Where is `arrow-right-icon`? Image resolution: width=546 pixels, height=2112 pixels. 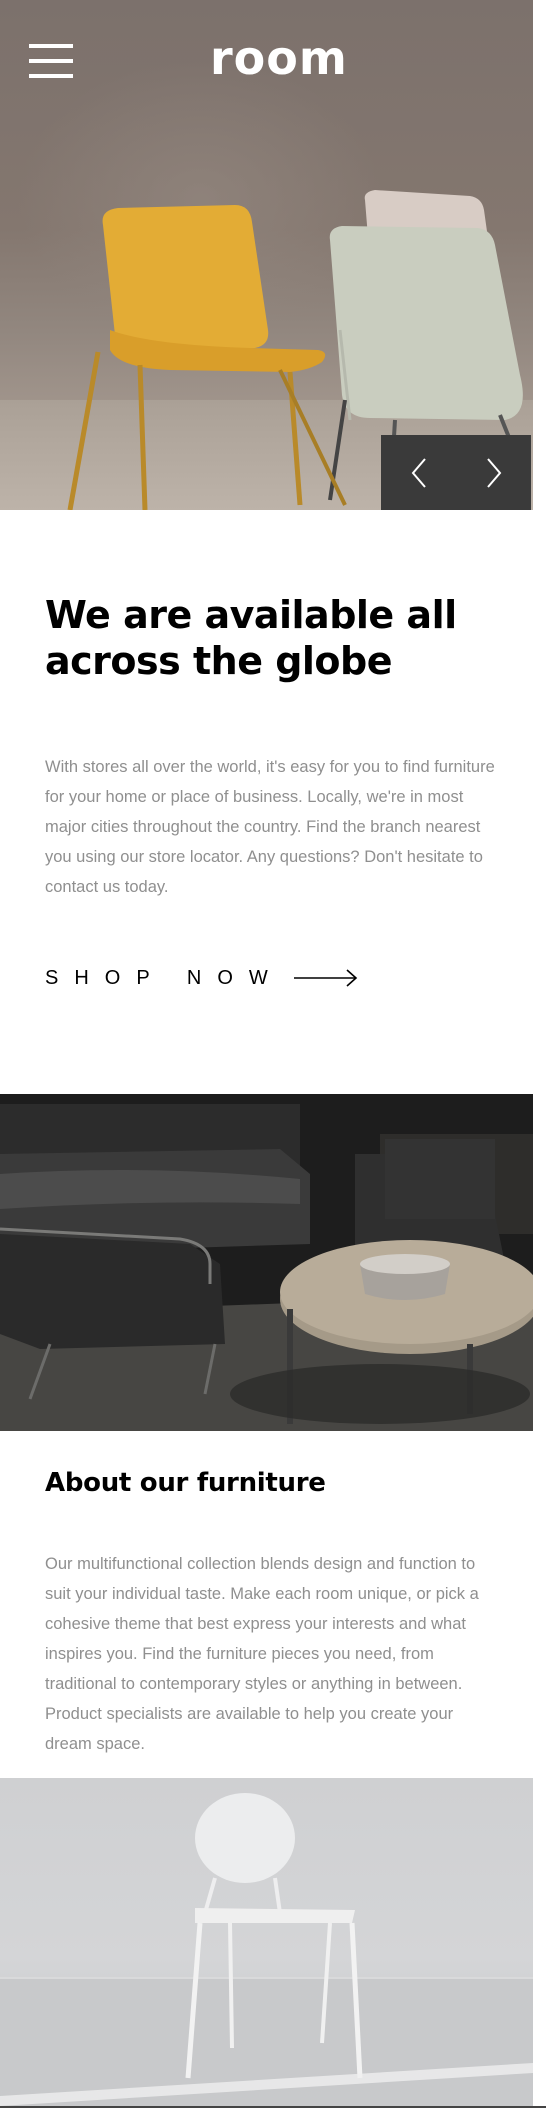
arrow-right-icon is located at coordinates (325, 978).